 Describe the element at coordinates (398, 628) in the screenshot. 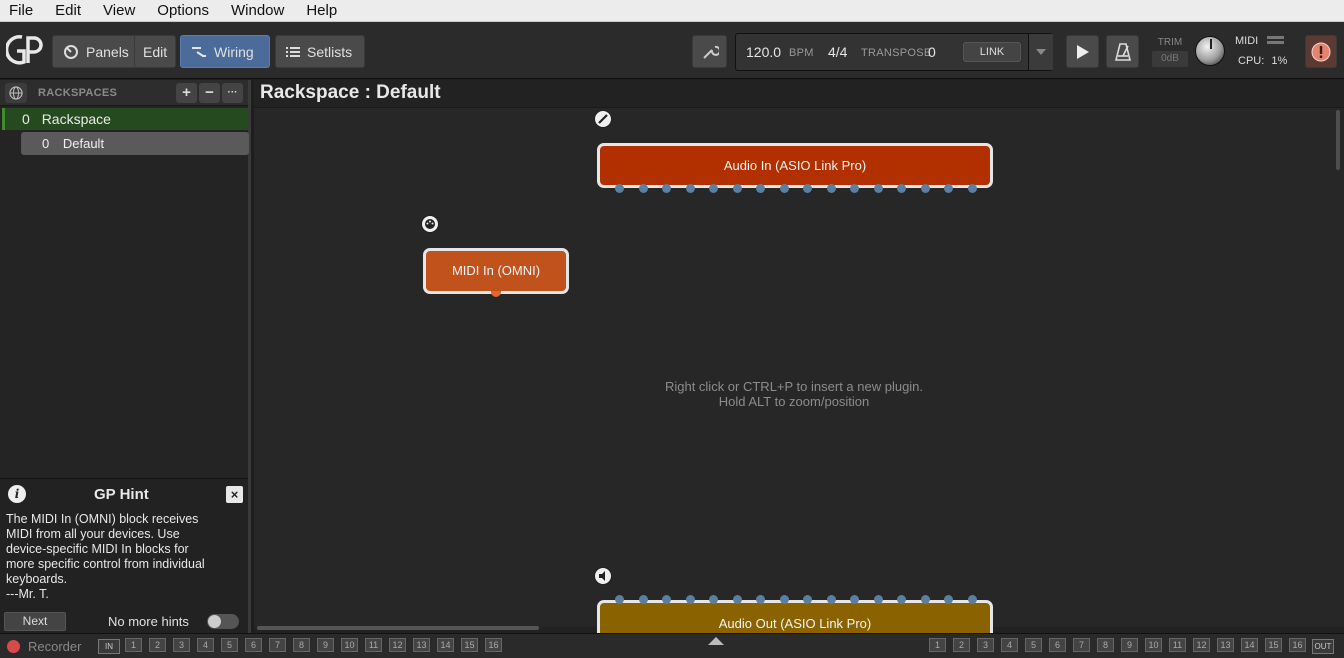

I see `horizontal-scrollbar` at that location.